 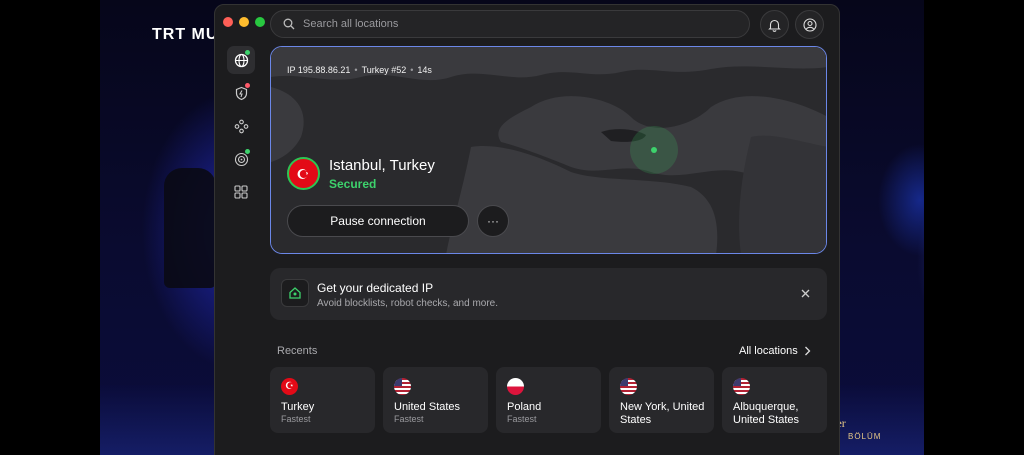 I want to click on connection-duration: 14s, so click(x=424, y=70).